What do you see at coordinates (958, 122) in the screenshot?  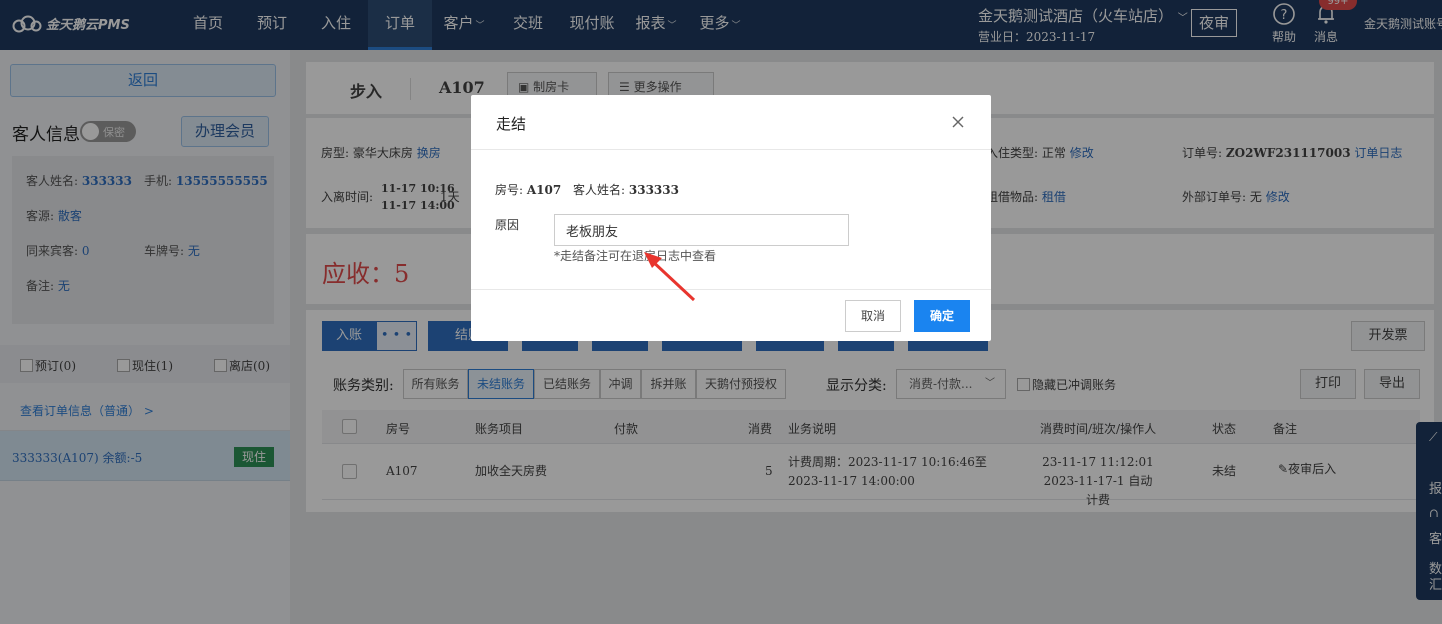 I see `close-icon` at bounding box center [958, 122].